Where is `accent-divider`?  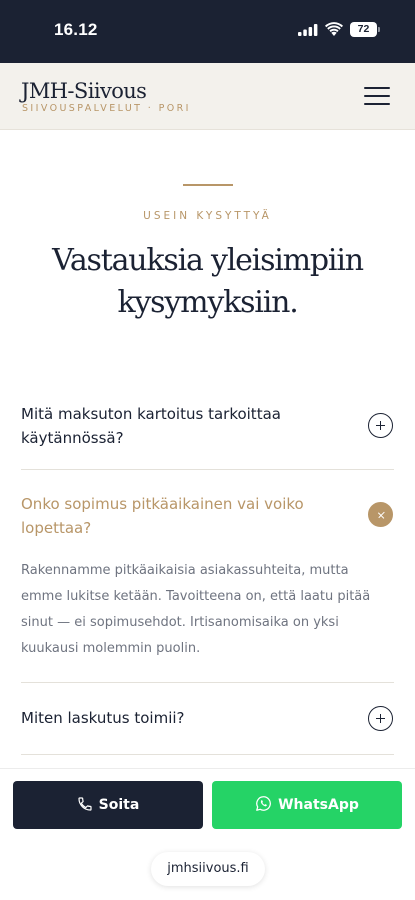
accent-divider is located at coordinates (208, 185).